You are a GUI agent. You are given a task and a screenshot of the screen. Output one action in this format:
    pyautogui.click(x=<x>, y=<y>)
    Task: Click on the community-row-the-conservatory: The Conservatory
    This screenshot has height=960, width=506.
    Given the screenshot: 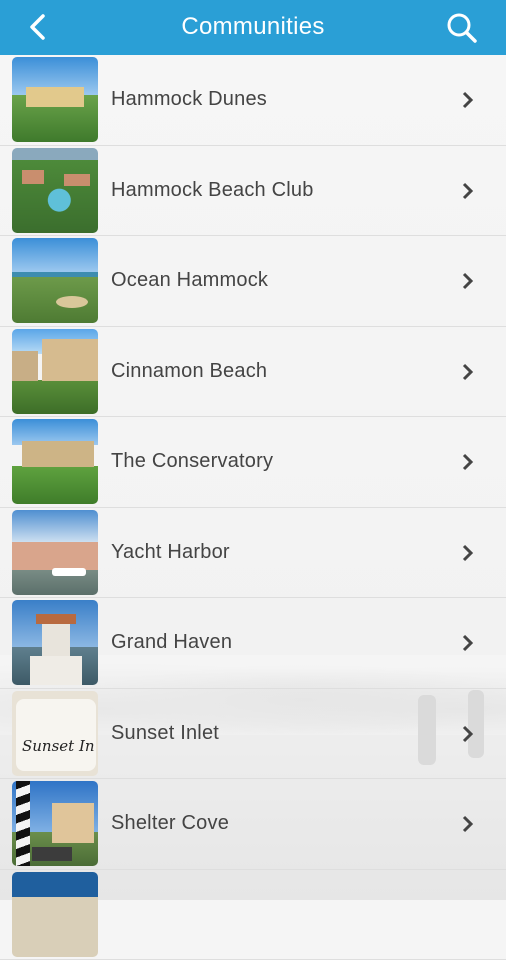 What is the action you would take?
    pyautogui.click(x=253, y=462)
    